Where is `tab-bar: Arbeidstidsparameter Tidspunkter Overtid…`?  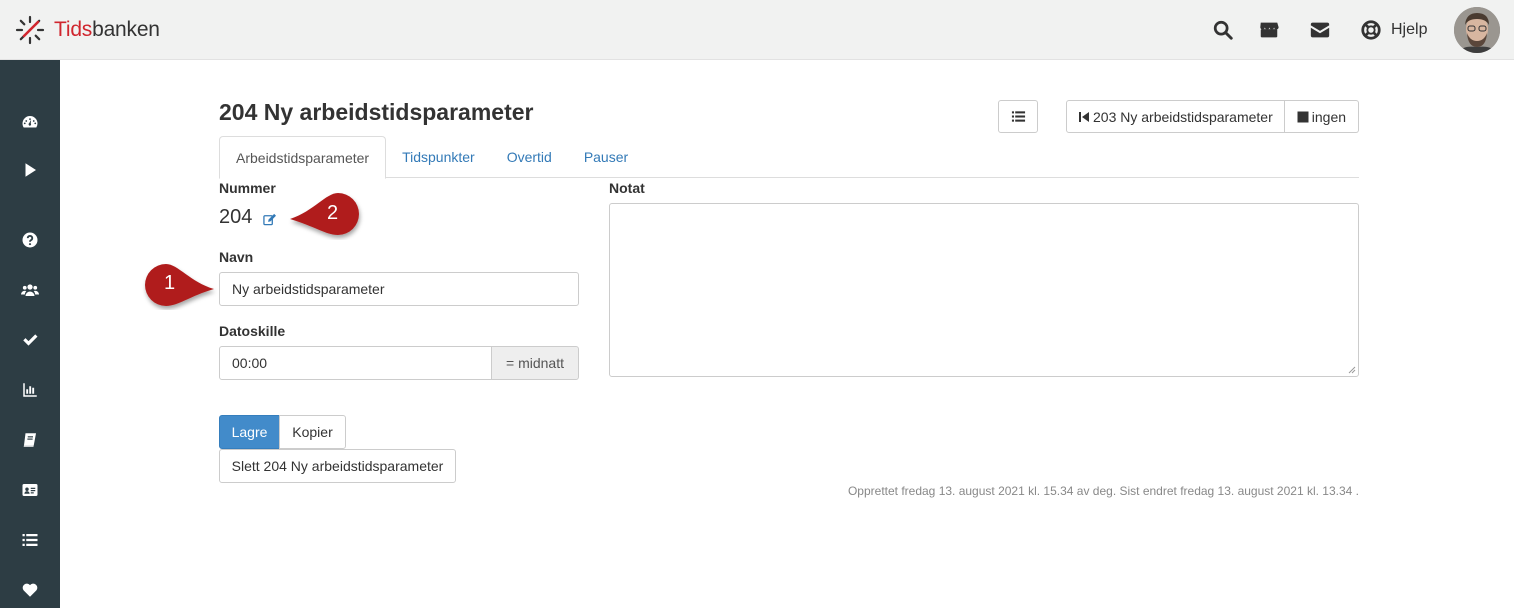 tab-bar: Arbeidstidsparameter Tidspunkter Overtid… is located at coordinates (789, 157).